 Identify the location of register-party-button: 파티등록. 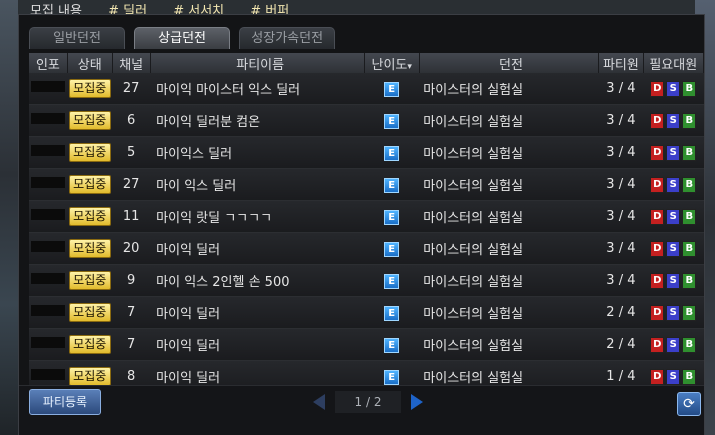
(65, 402).